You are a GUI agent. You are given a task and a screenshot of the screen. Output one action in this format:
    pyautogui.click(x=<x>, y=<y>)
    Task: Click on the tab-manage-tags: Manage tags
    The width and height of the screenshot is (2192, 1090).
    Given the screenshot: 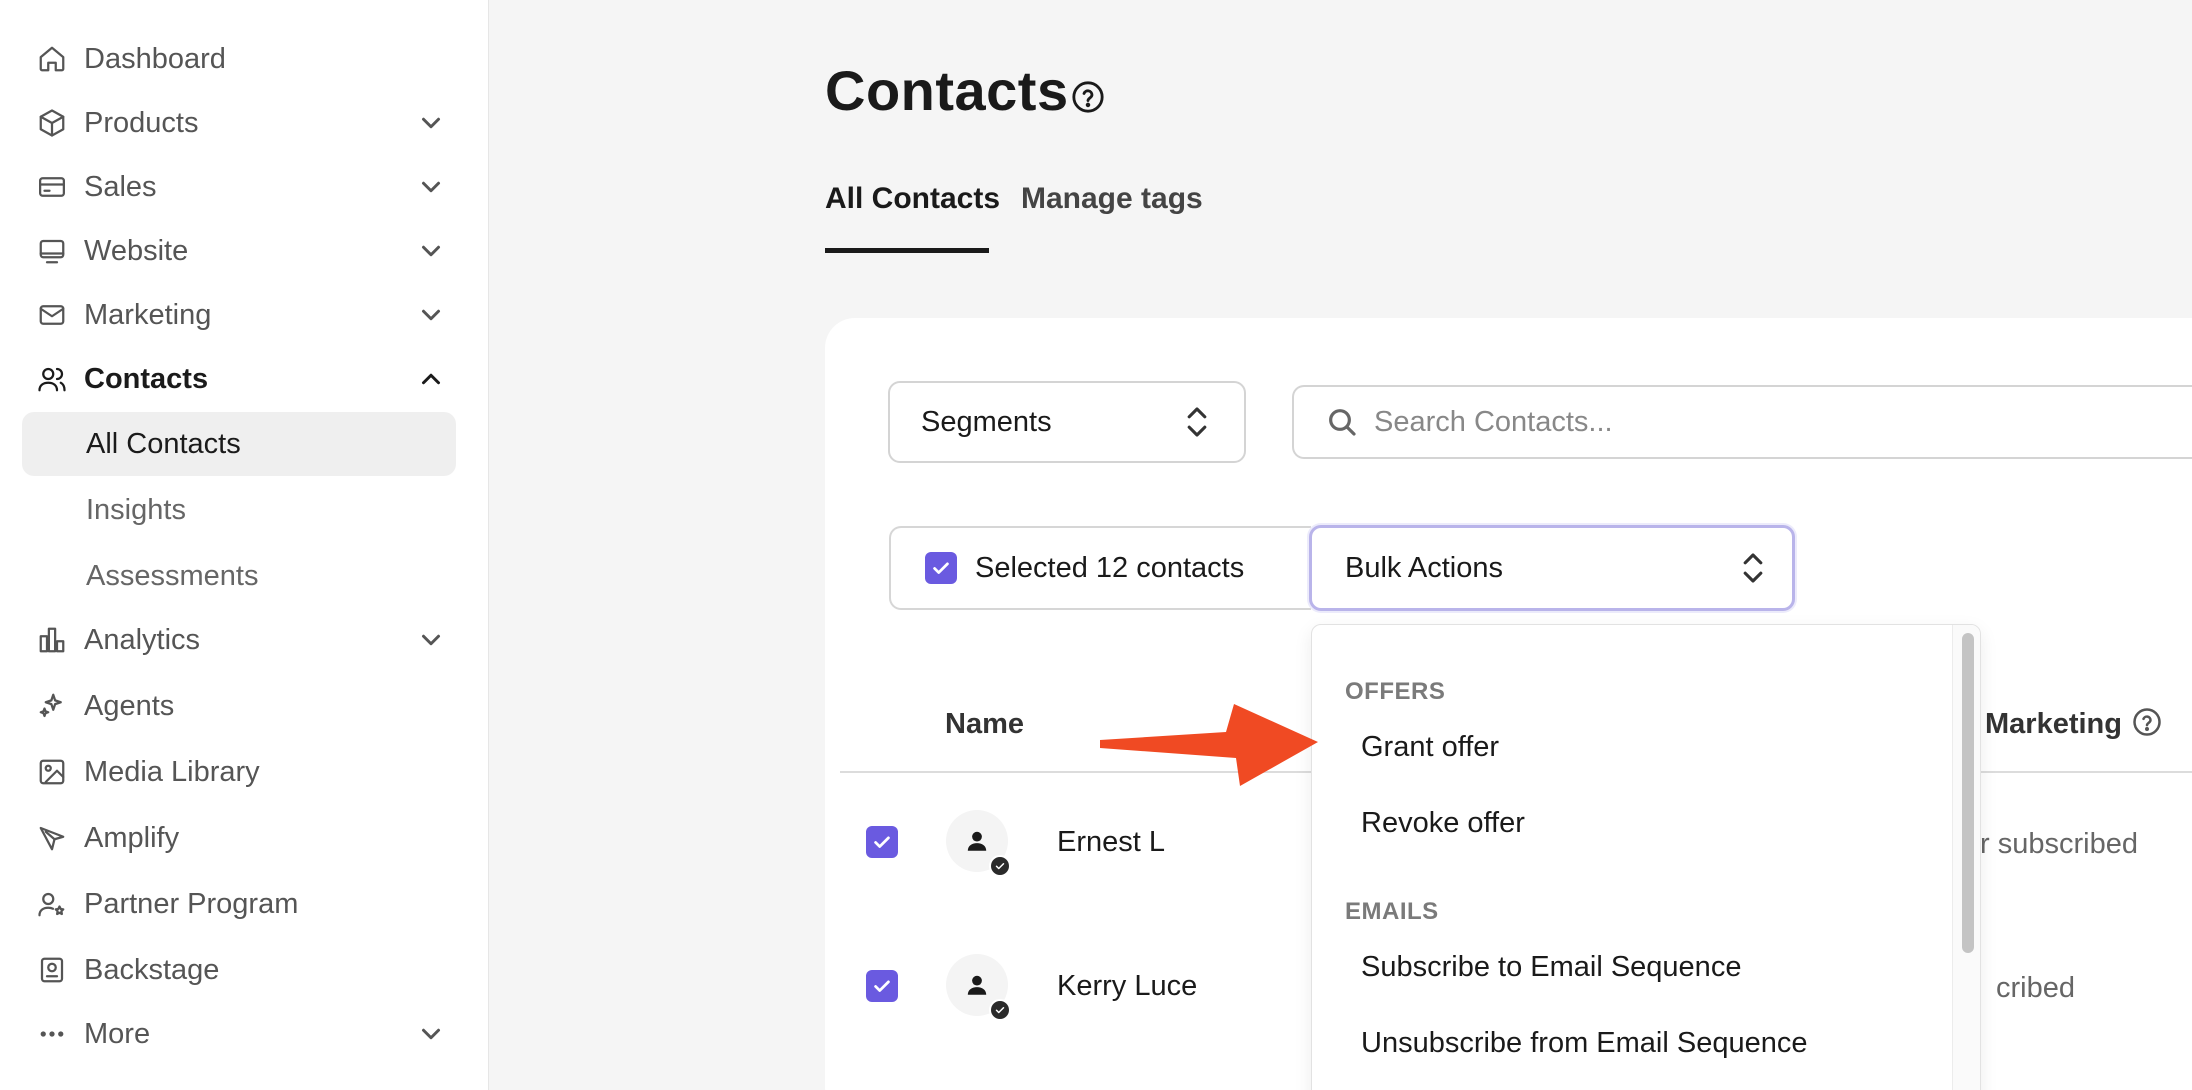 What is the action you would take?
    pyautogui.click(x=1112, y=199)
    